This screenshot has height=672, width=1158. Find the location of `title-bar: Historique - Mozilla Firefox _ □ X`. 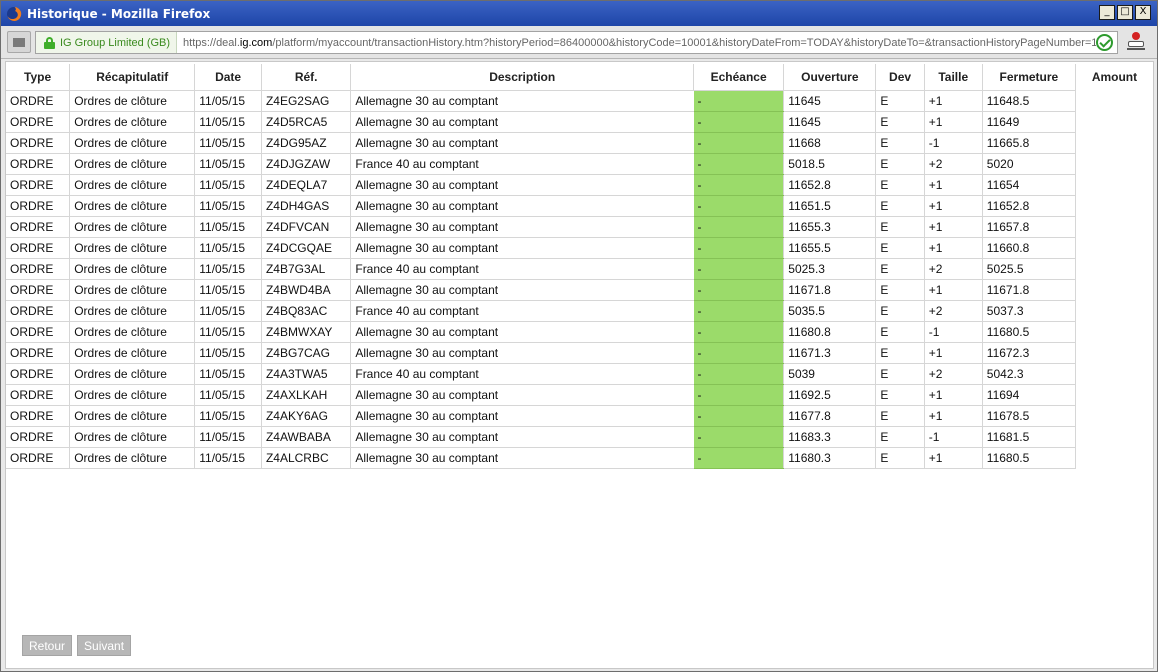

title-bar: Historique - Mozilla Firefox _ □ X is located at coordinates (579, 13).